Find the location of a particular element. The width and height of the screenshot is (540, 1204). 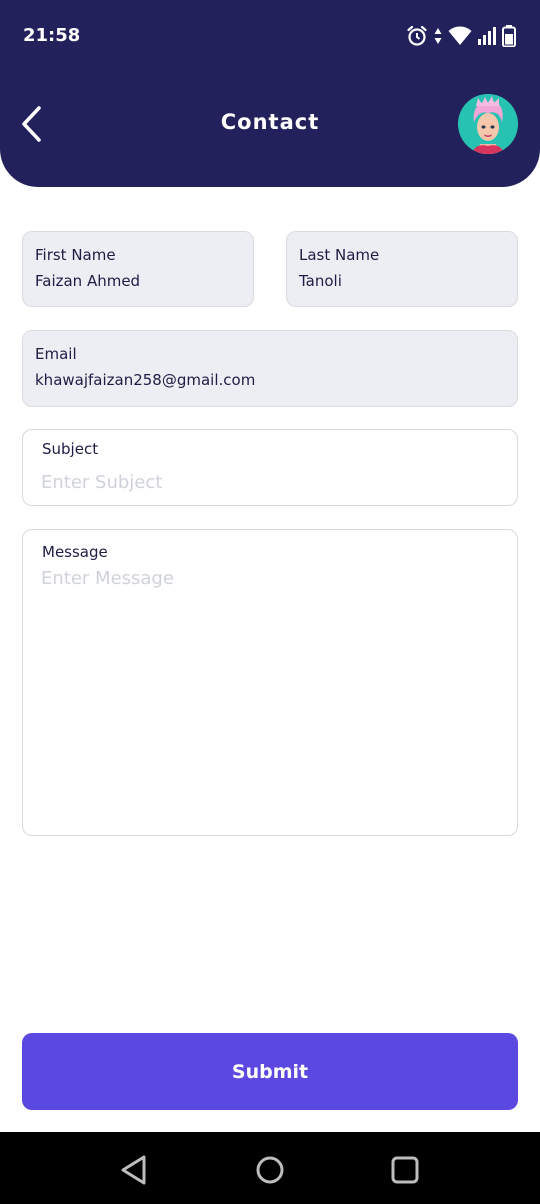

system-nav-bar is located at coordinates (270, 1168).